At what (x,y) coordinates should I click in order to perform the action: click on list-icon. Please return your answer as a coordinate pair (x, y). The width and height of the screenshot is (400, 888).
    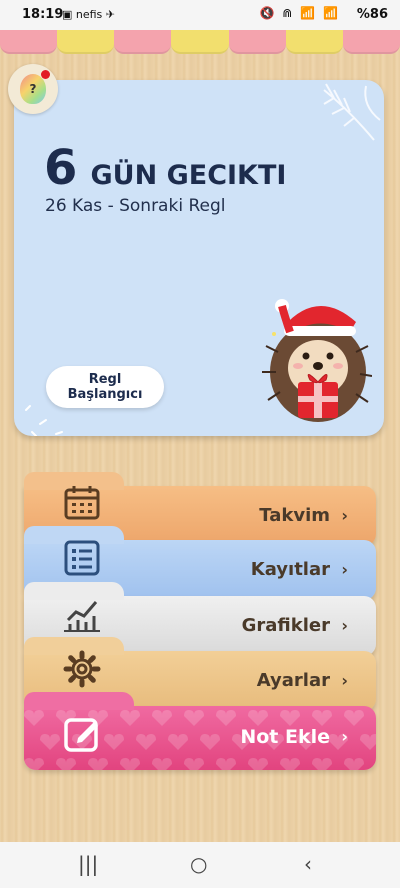
    Looking at the image, I should click on (82, 558).